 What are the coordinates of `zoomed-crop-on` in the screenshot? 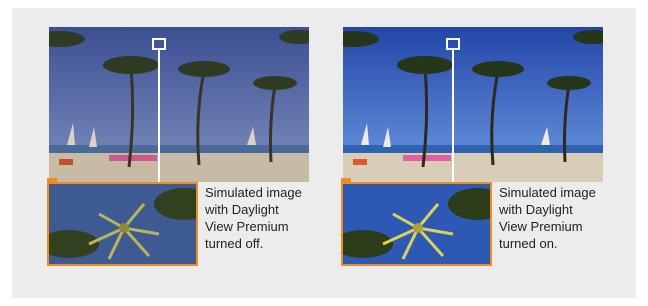 It's located at (416, 224).